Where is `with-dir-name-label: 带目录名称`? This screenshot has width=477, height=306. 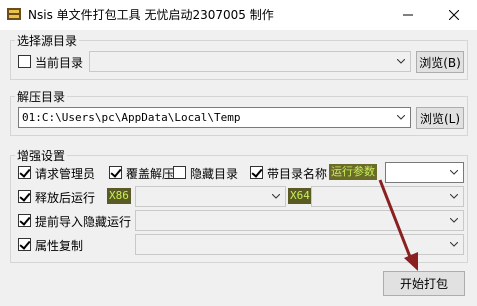 with-dir-name-label: 带目录名称 is located at coordinates (297, 174).